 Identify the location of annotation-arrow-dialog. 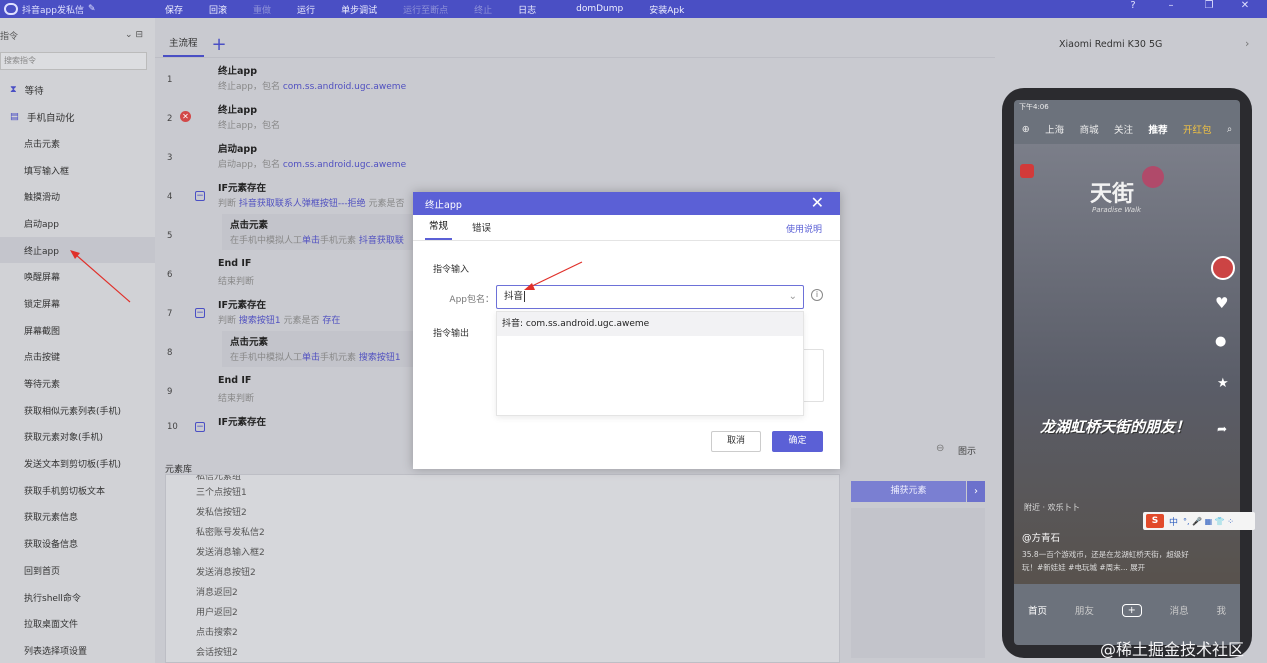
(553, 275).